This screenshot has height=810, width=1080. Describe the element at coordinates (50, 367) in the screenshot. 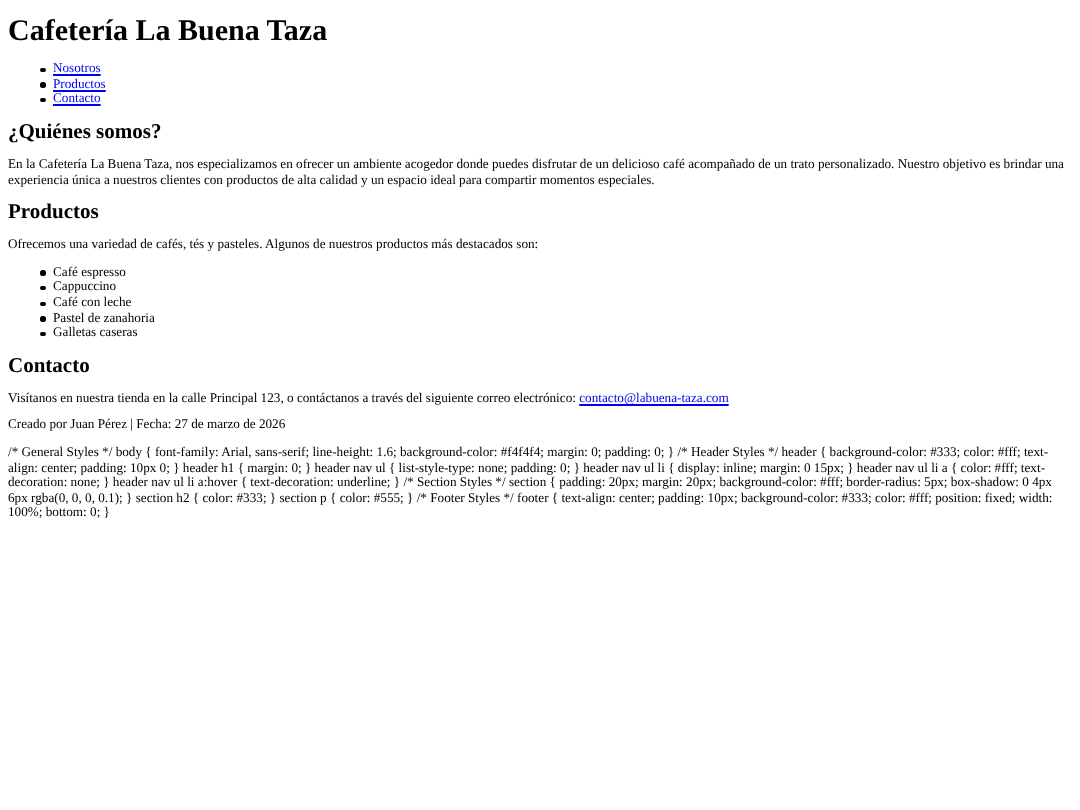

I see `section-heading: Contacto` at that location.